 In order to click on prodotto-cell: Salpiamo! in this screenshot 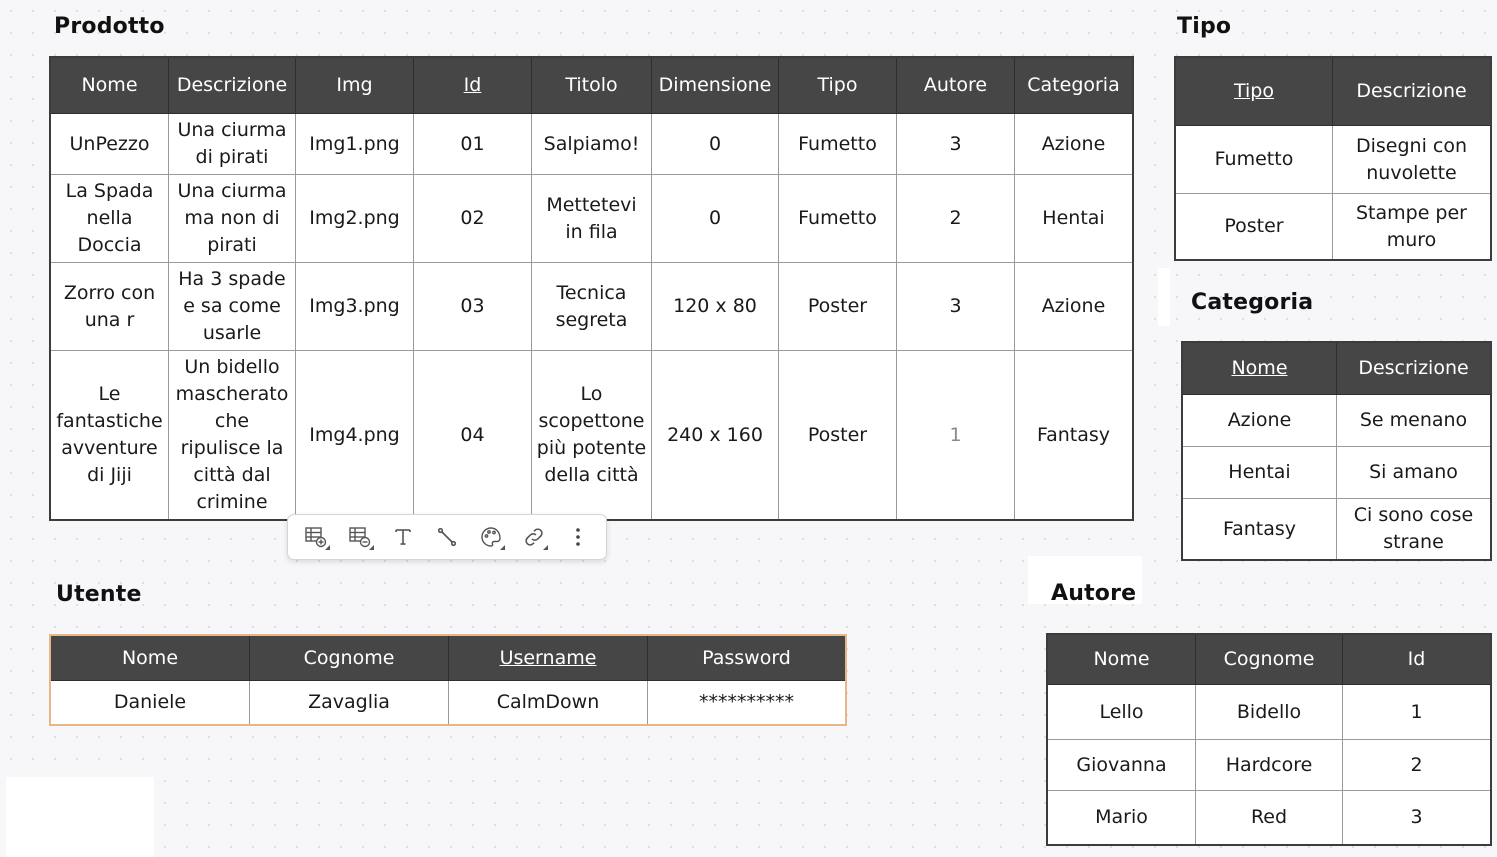, I will do `click(591, 144)`.